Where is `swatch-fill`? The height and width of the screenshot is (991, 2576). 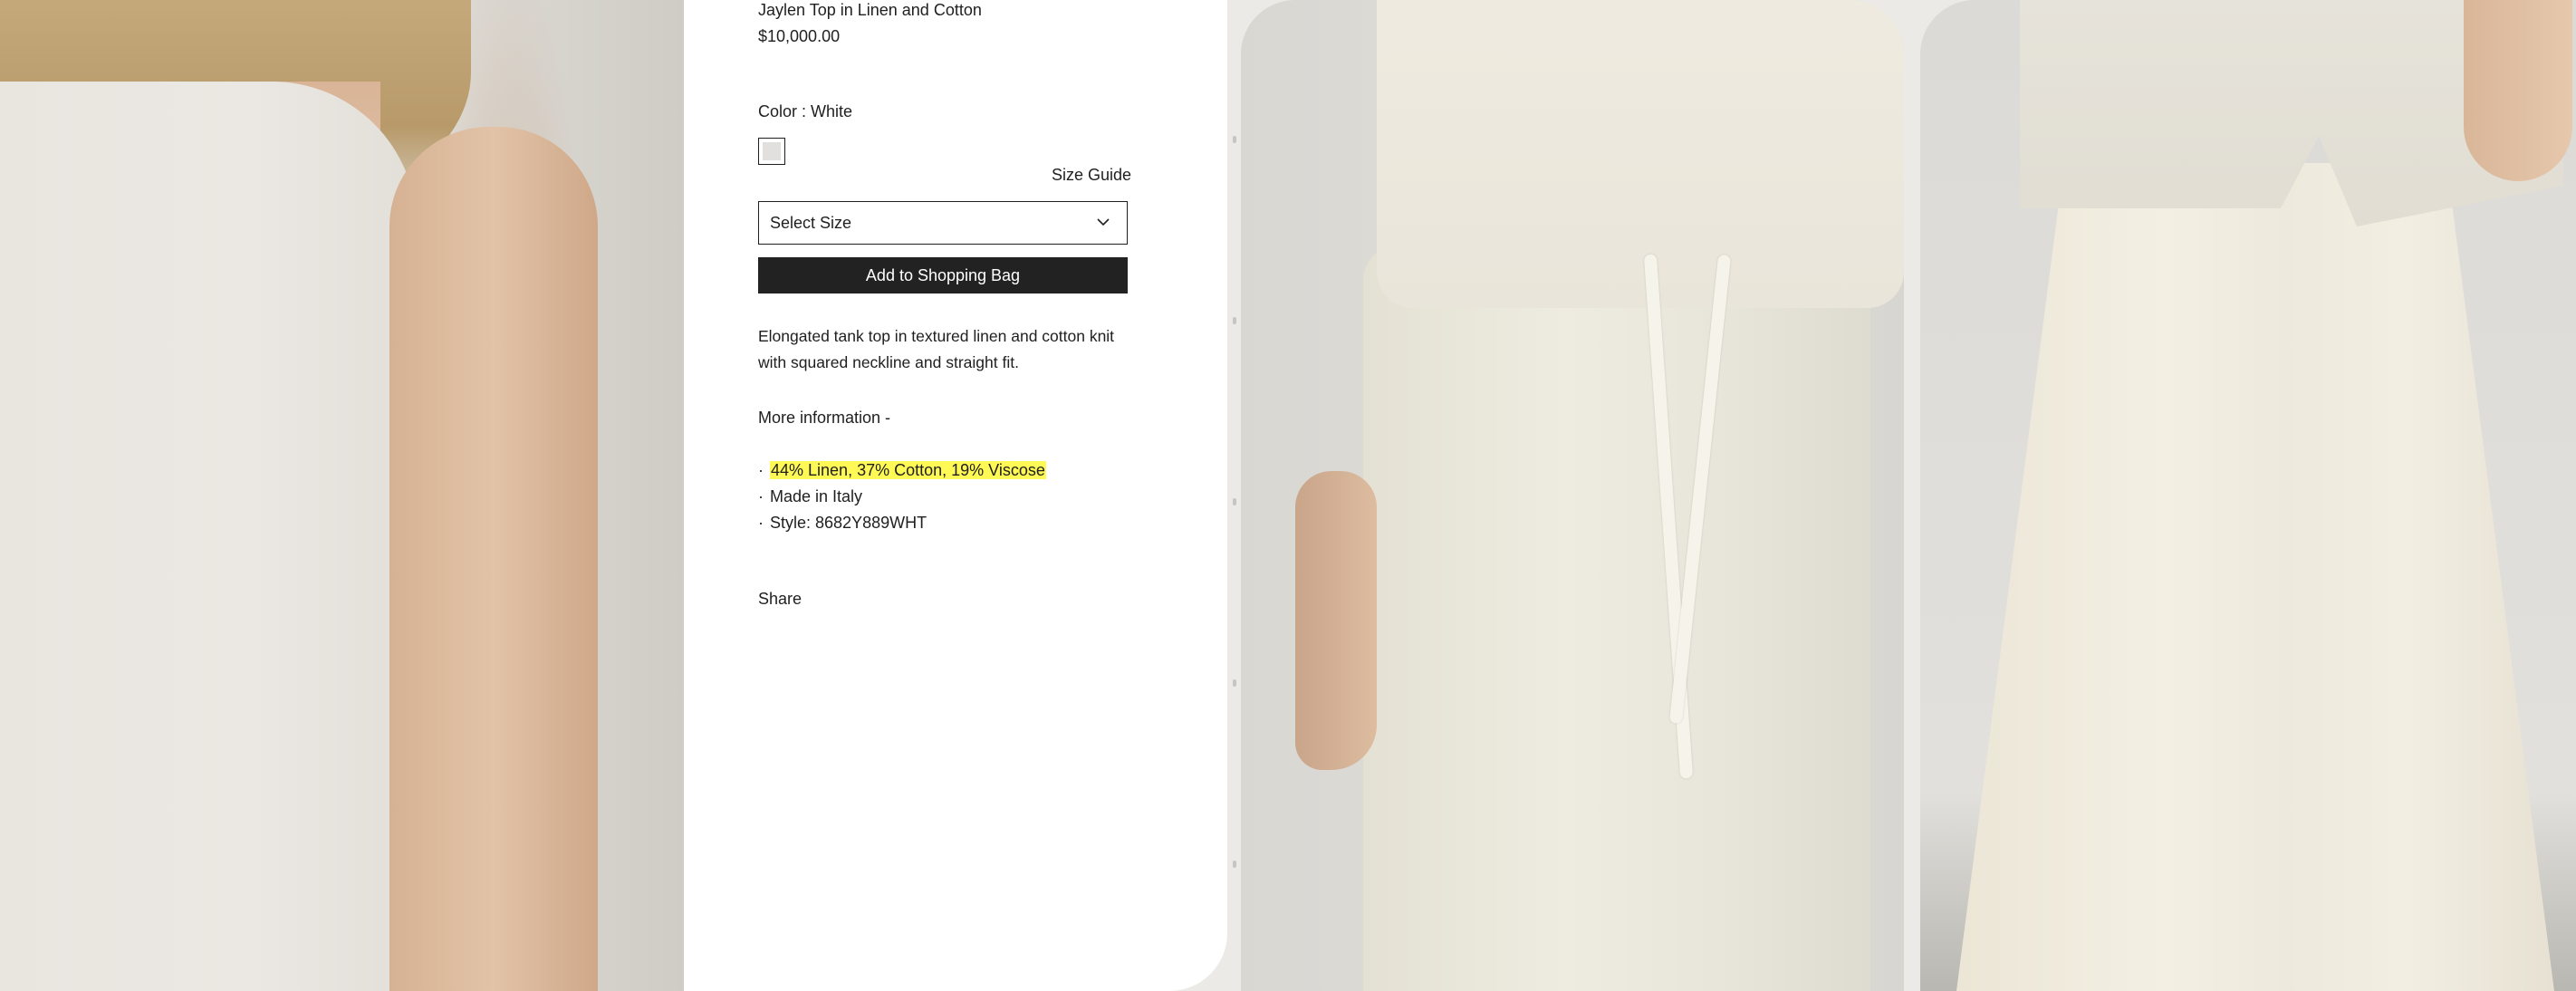 swatch-fill is located at coordinates (772, 151).